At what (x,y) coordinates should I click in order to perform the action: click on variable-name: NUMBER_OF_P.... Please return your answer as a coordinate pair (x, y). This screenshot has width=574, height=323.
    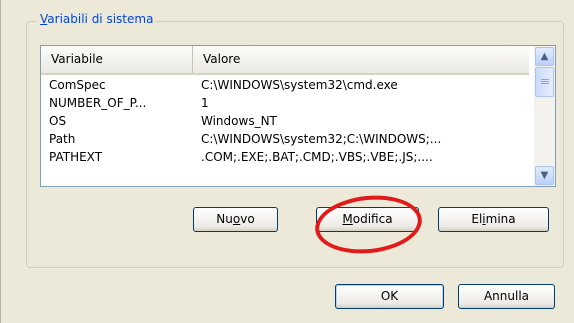
    Looking at the image, I should click on (98, 103).